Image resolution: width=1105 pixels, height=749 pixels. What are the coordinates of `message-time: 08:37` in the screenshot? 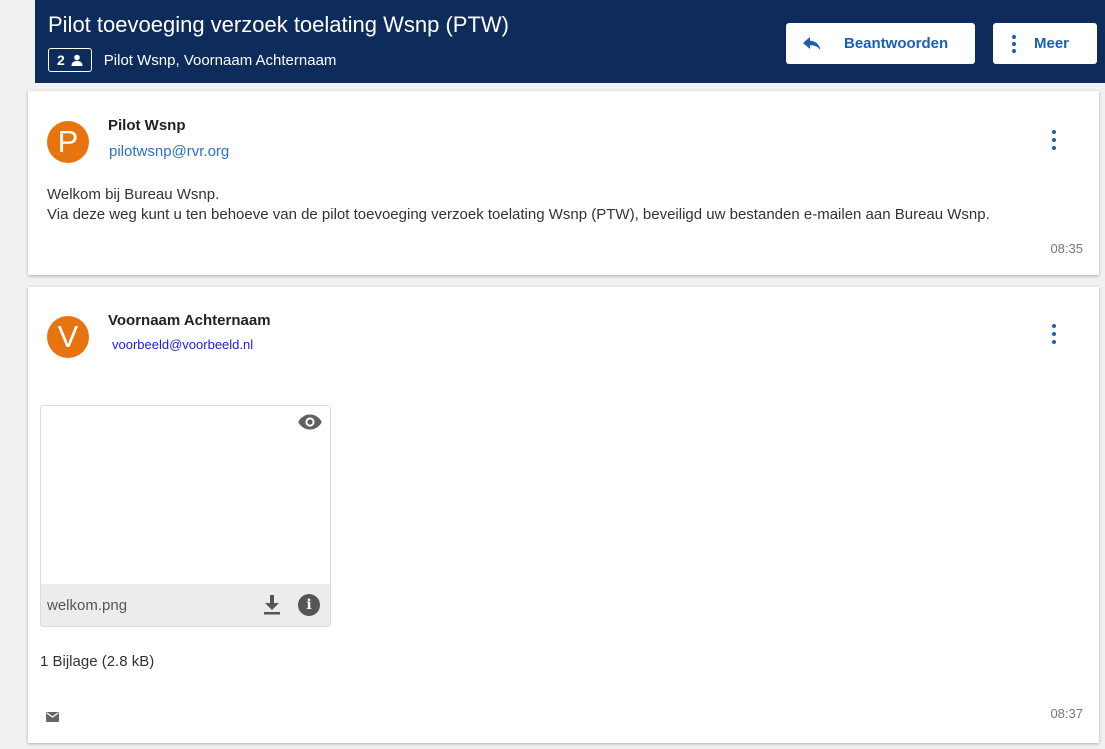 It's located at (1066, 713).